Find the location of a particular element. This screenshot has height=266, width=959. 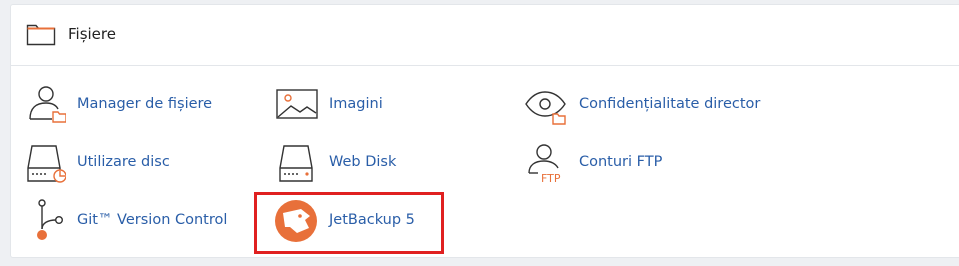

file-manager-link: Manager de fișiere is located at coordinates (122, 105).